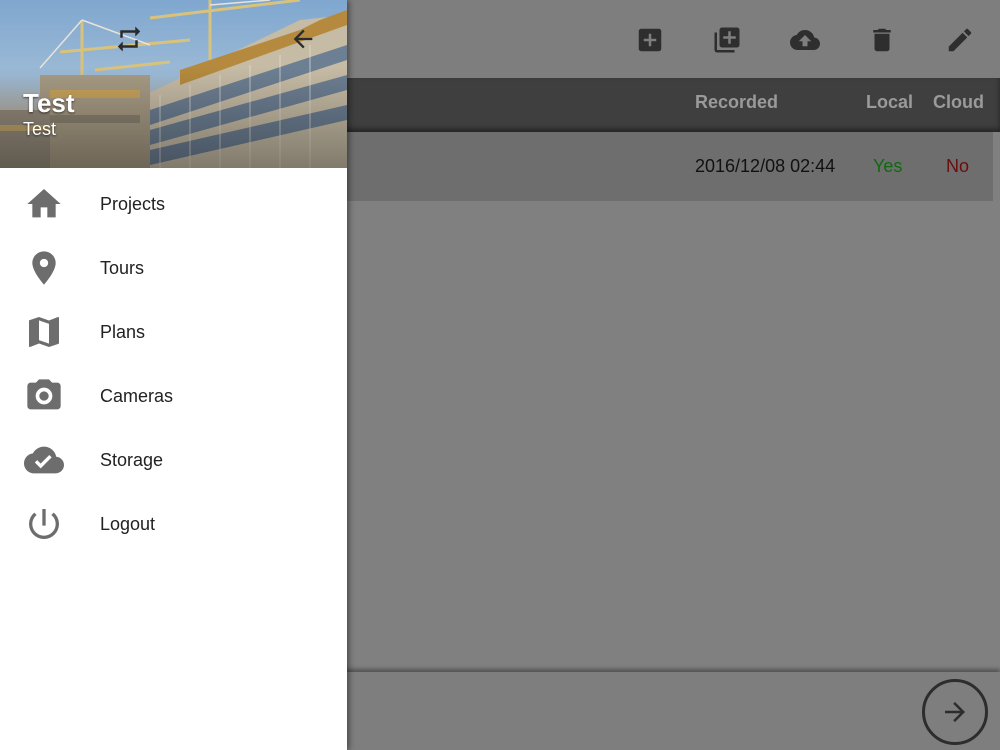 The width and height of the screenshot is (1000, 750). I want to click on menu-item-label: Cameras, so click(137, 396).